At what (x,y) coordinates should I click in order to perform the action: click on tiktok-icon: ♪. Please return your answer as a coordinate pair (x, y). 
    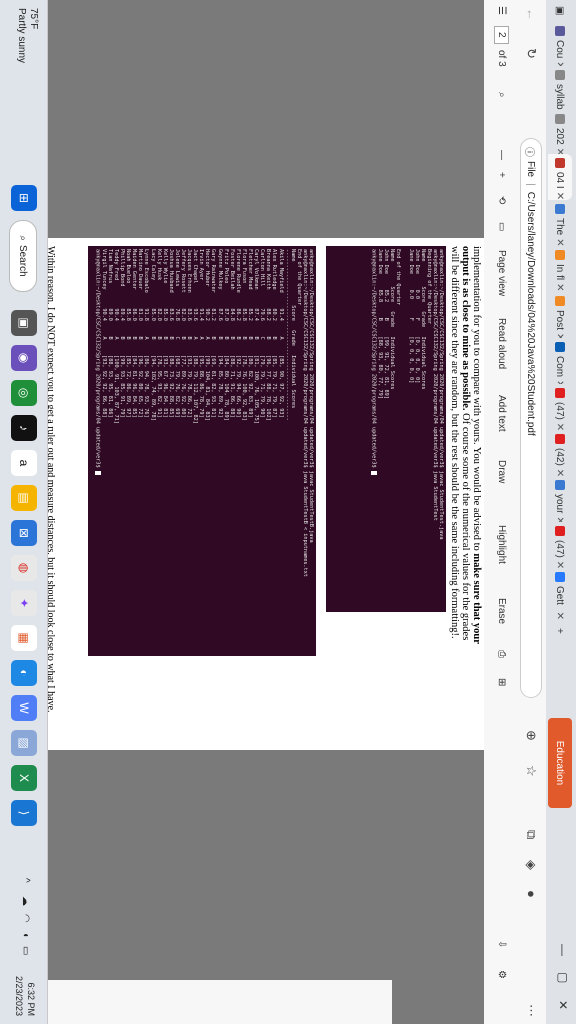
    Looking at the image, I should click on (24, 428).